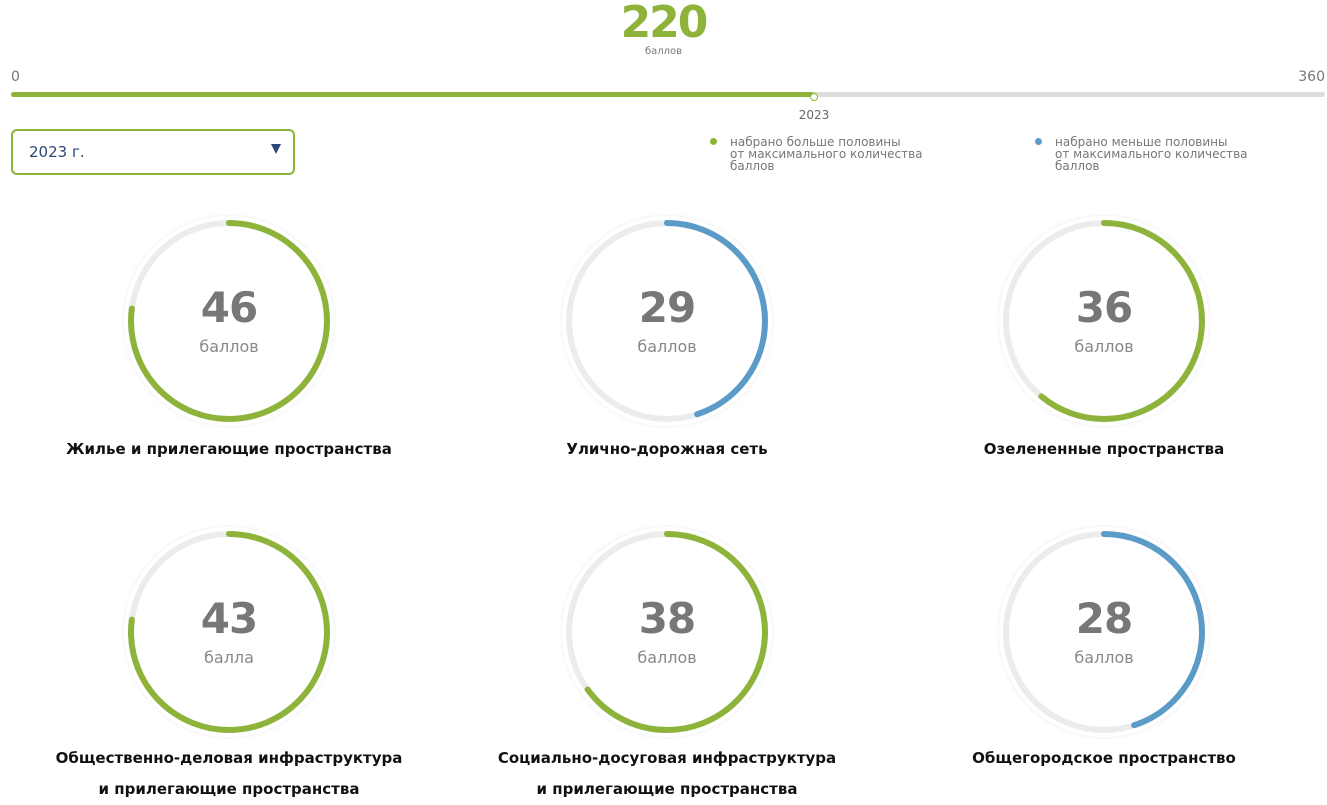  Describe the element at coordinates (814, 97) in the screenshot. I see `year-marker` at that location.